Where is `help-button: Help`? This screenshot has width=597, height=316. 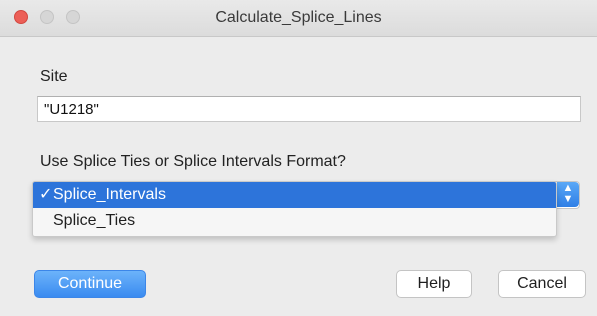 help-button: Help is located at coordinates (434, 284).